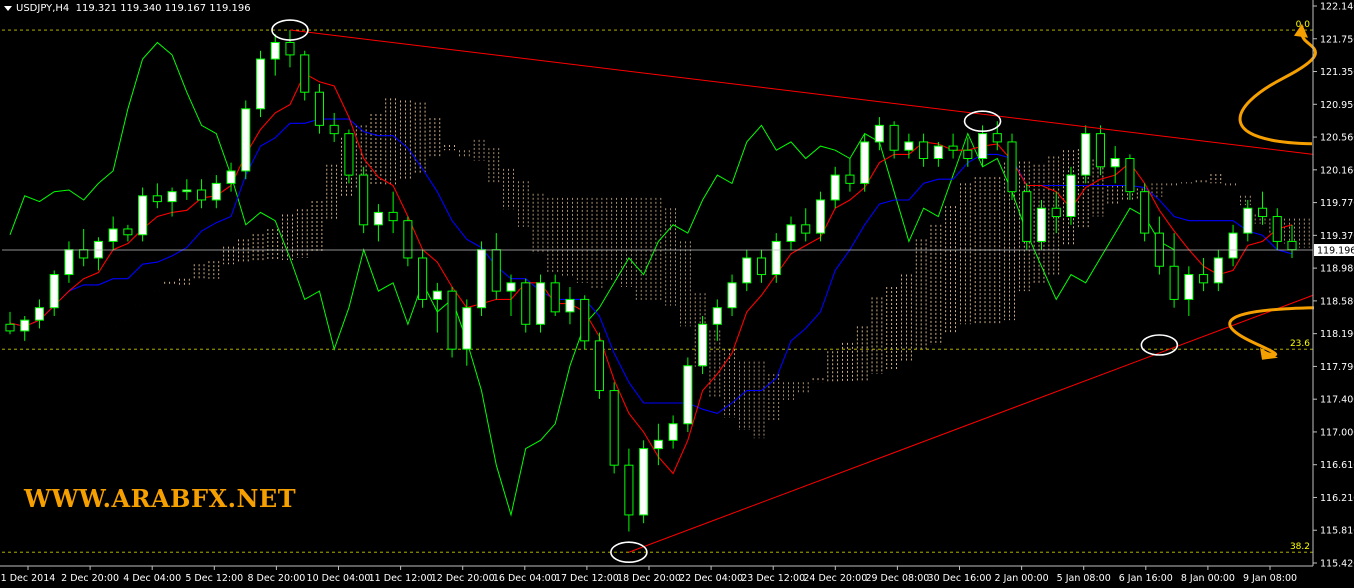  What do you see at coordinates (1300, 344) in the screenshot?
I see `fib-label: 23.6` at bounding box center [1300, 344].